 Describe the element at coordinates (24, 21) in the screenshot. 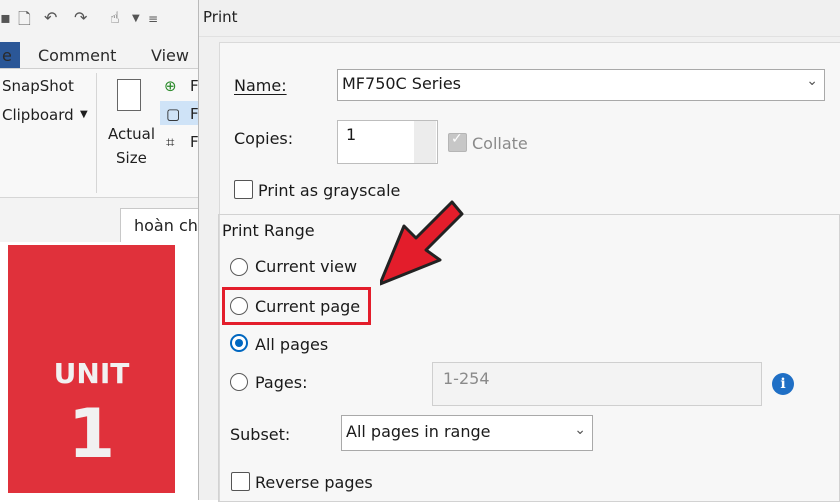

I see `new-document-icon: 🗋` at that location.